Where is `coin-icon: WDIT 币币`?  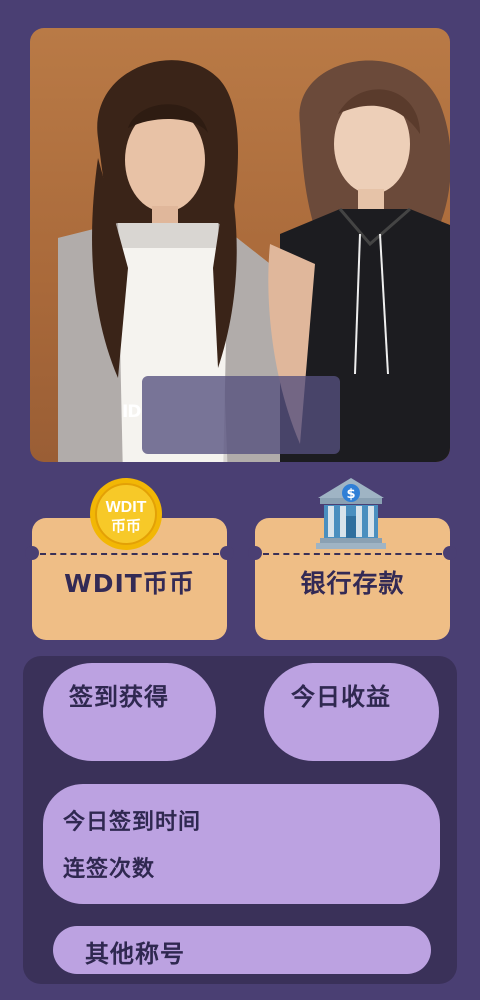 coin-icon: WDIT 币币 is located at coordinates (126, 514).